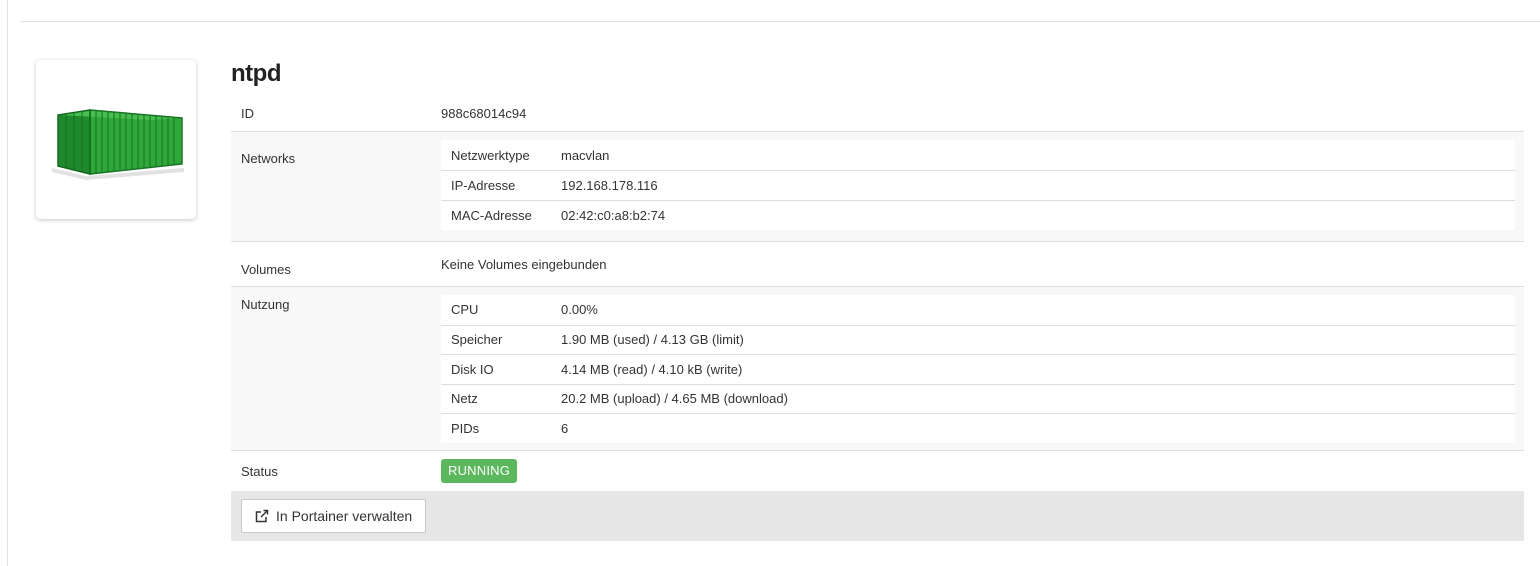 Image resolution: width=1540 pixels, height=566 pixels. I want to click on network-value: macvlan, so click(585, 155).